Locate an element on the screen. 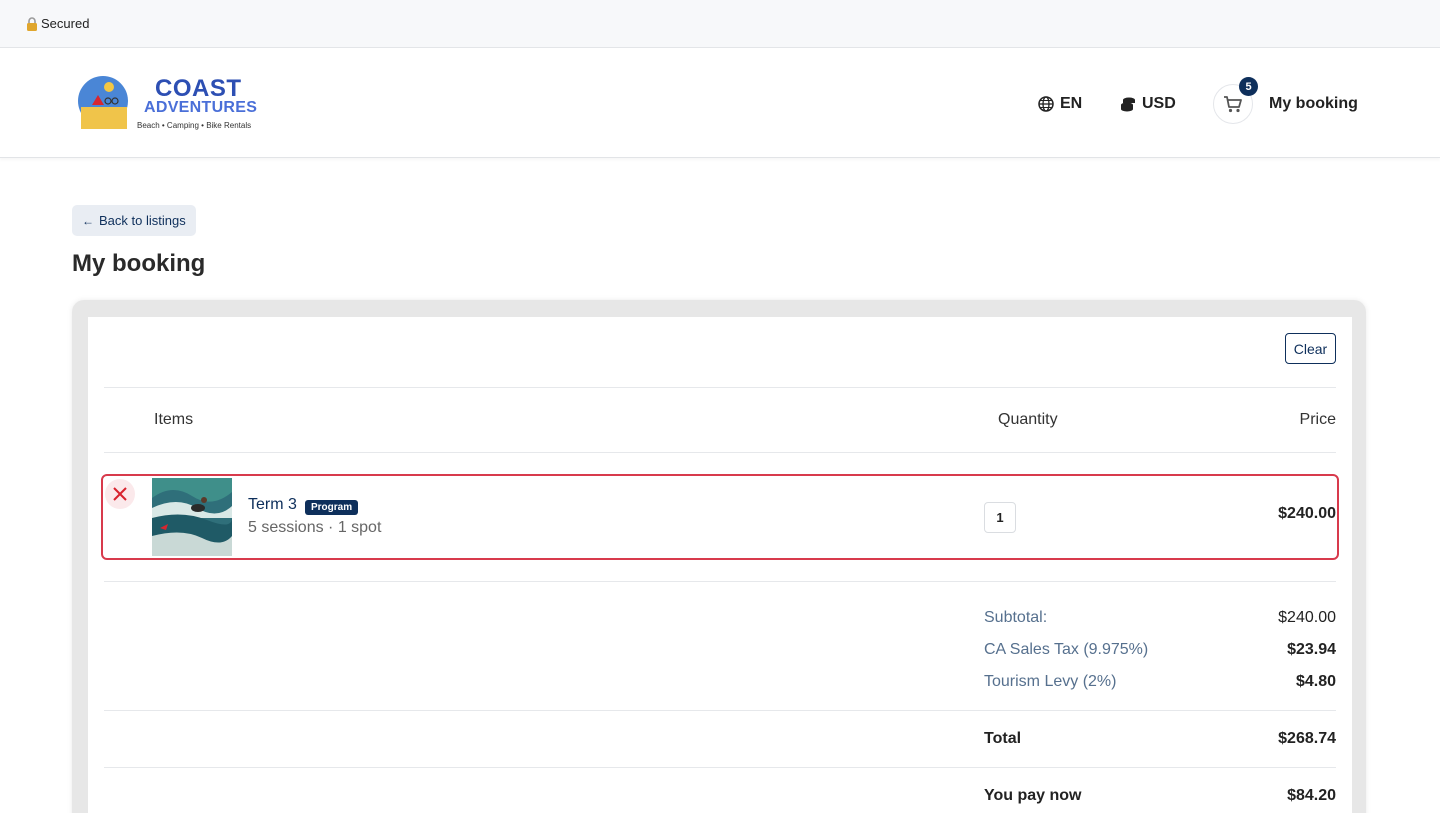  logo-tagline: Beach • Camping • Bike Rentals is located at coordinates (194, 125).